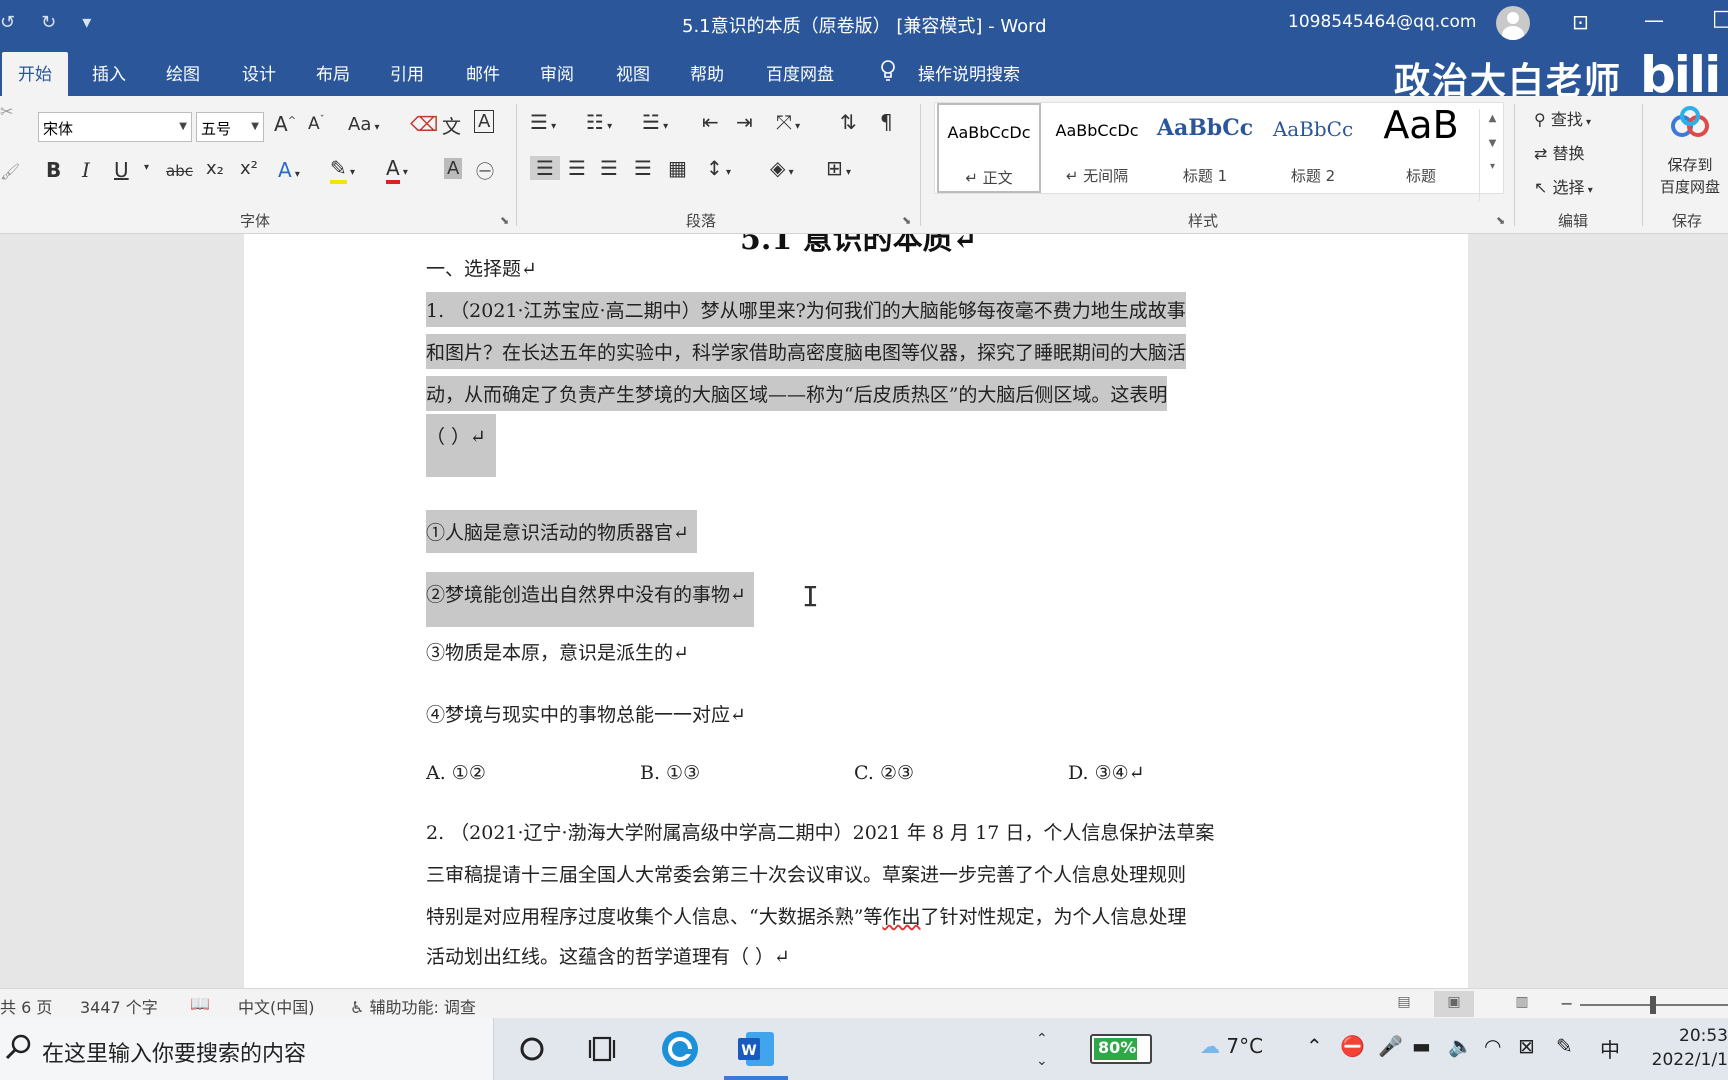  I want to click on enclose-characters-icon: ㊀, so click(485, 171).